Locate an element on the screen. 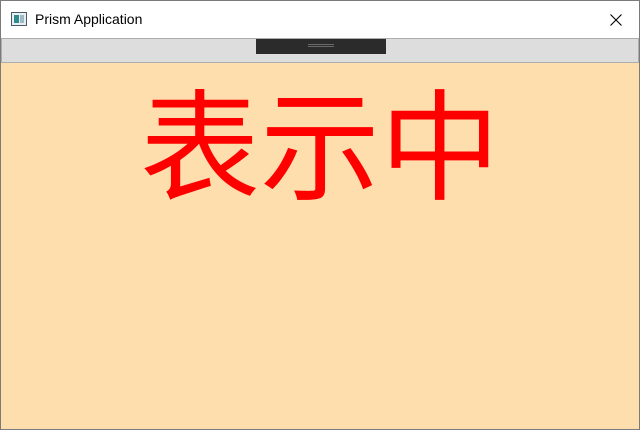 Image resolution: width=640 pixels, height=430 pixels. title-bar: Prism Application is located at coordinates (320, 19).